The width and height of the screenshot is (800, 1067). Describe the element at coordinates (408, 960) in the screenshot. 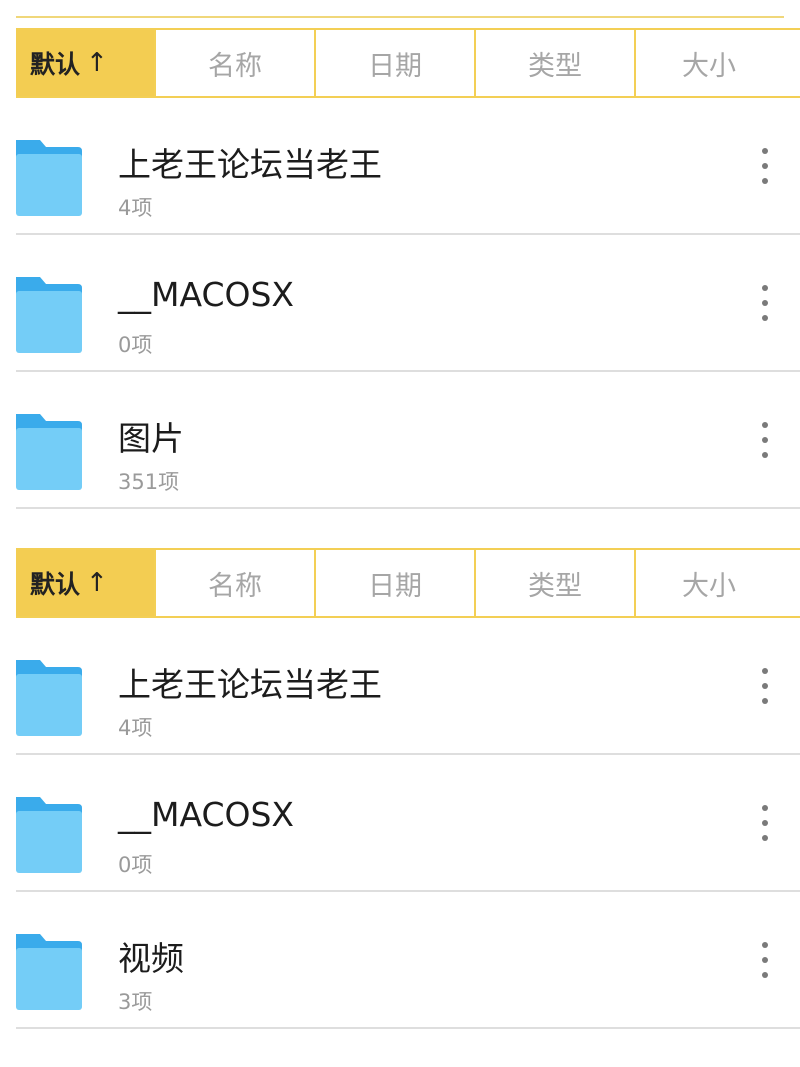

I see `folder-row: 视频 3项` at that location.